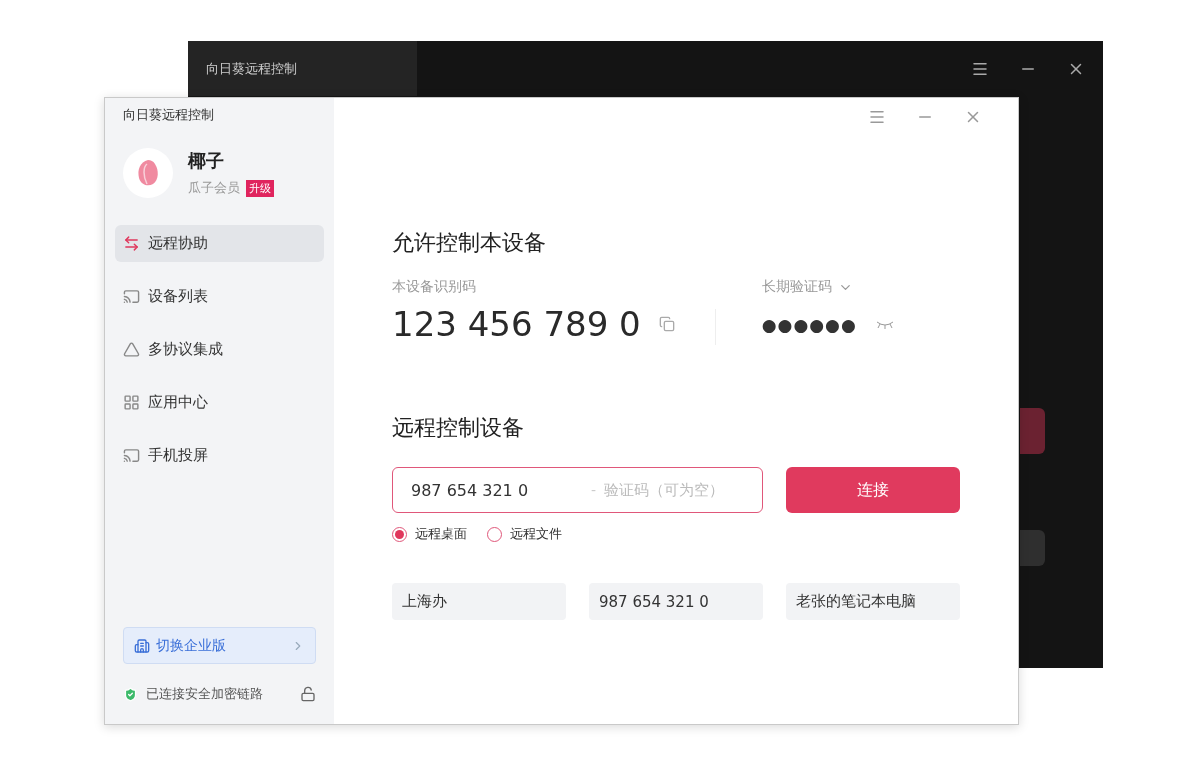  I want to click on switch-enterprise-button: 切换企业版, so click(219, 645).